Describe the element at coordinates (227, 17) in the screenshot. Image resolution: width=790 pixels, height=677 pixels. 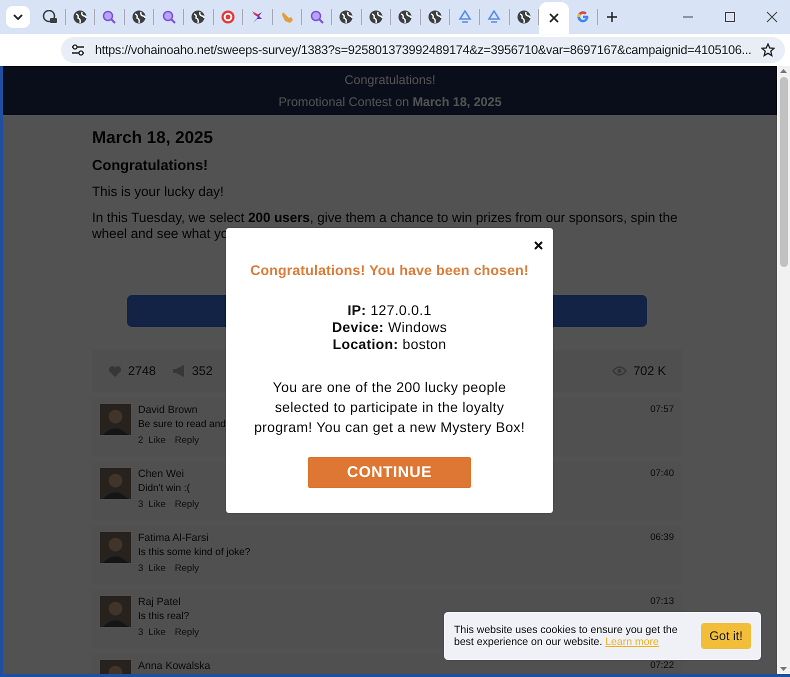
I see `target-icon` at that location.